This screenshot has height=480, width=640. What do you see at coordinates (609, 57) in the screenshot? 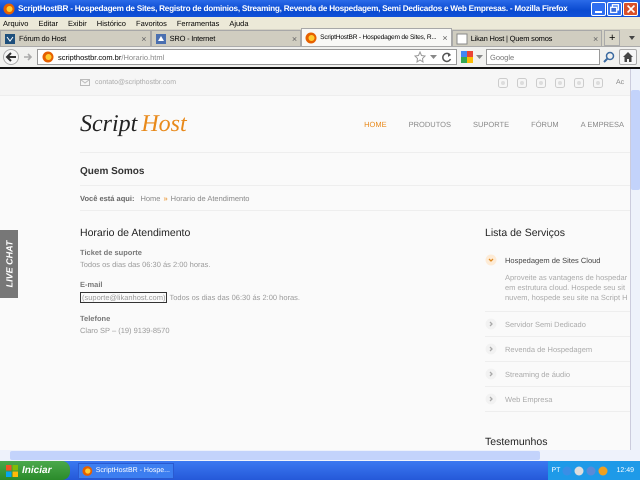
I see `search-icon` at bounding box center [609, 57].